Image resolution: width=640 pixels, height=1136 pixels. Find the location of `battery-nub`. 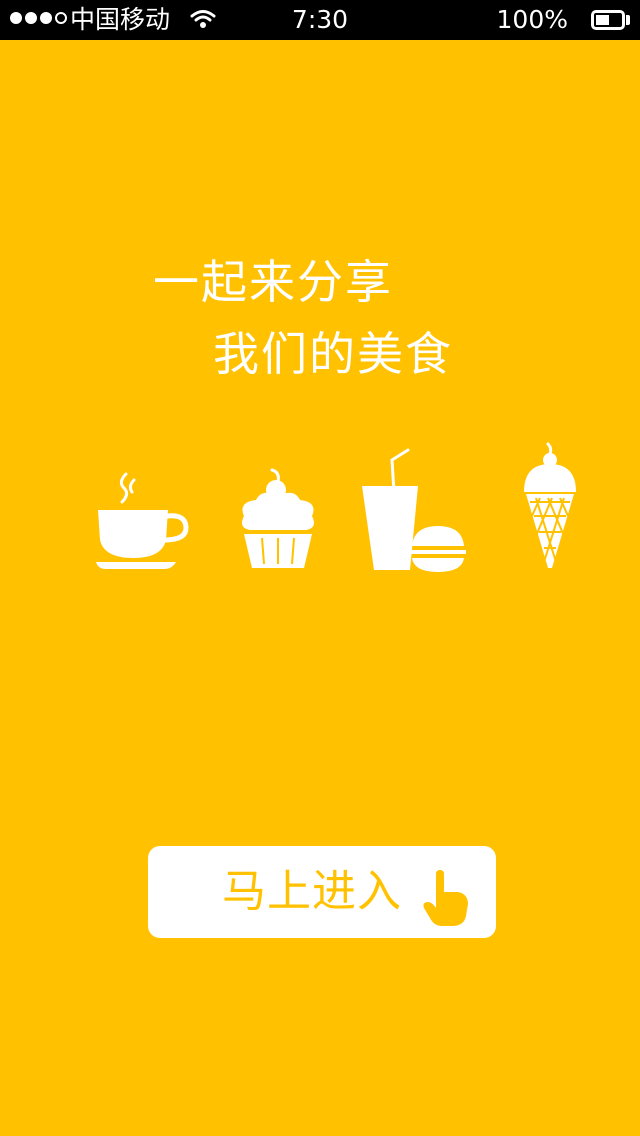

battery-nub is located at coordinates (628, 20).